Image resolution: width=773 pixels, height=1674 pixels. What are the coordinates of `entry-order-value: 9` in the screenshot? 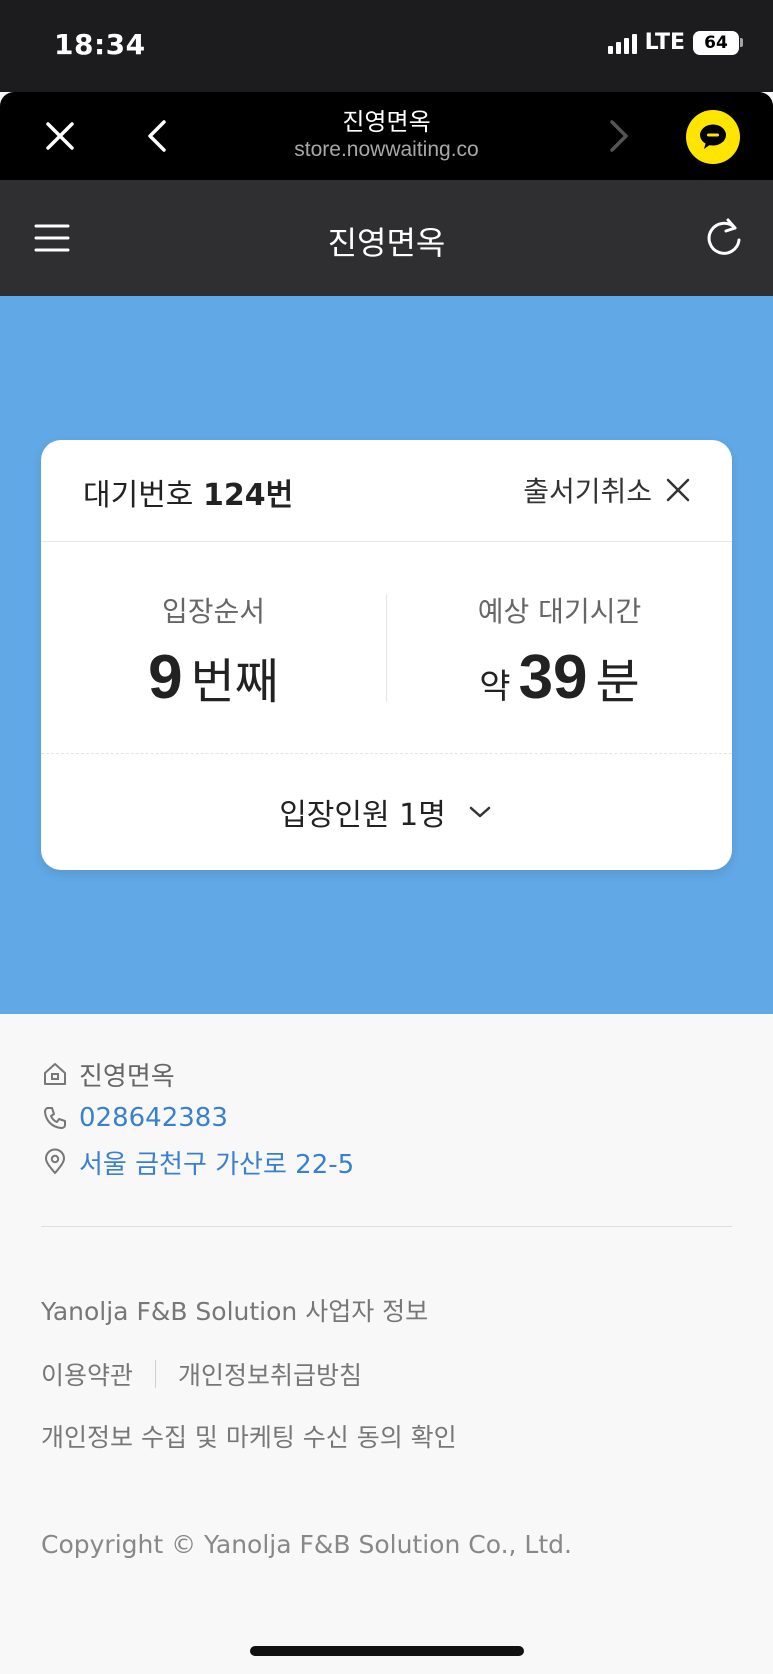 It's located at (165, 677).